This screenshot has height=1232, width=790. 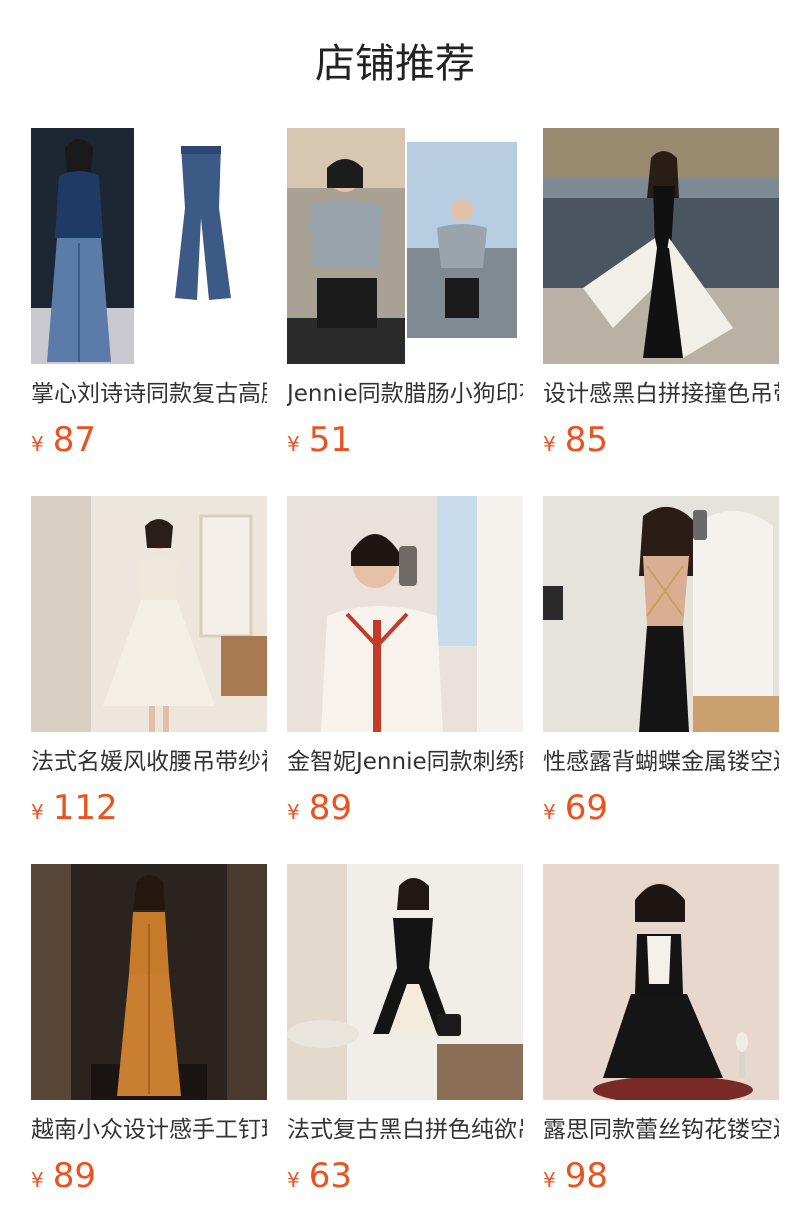 I want to click on product-photo-jeans, so click(x=149, y=246).